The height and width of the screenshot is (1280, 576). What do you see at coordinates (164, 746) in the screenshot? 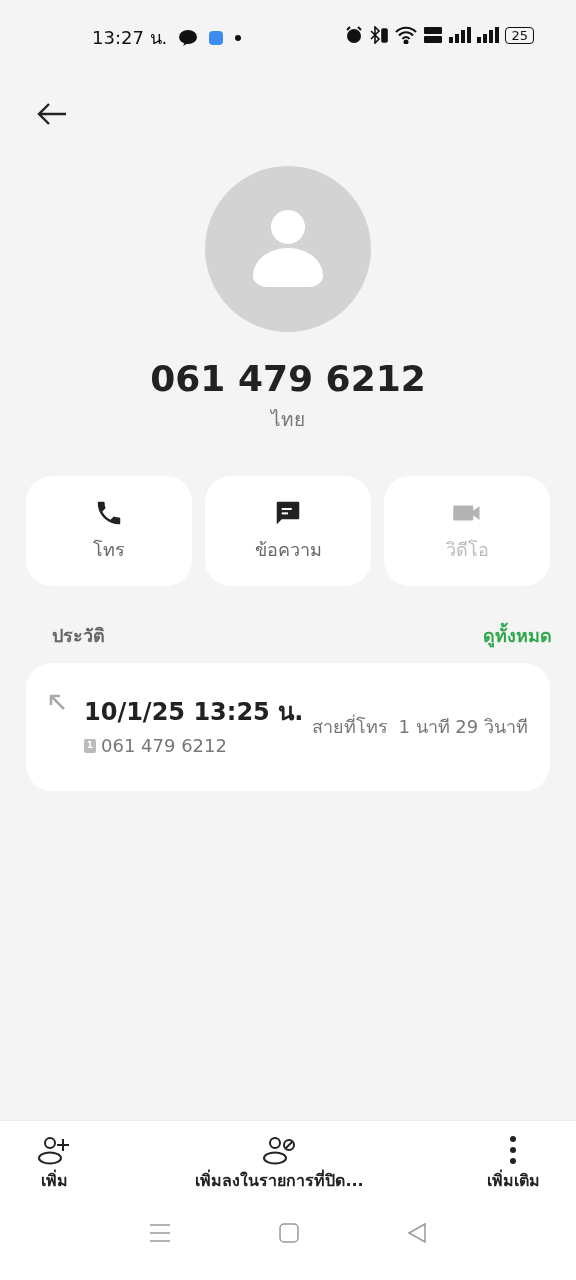
I see `call-number: 061 479 6212` at bounding box center [164, 746].